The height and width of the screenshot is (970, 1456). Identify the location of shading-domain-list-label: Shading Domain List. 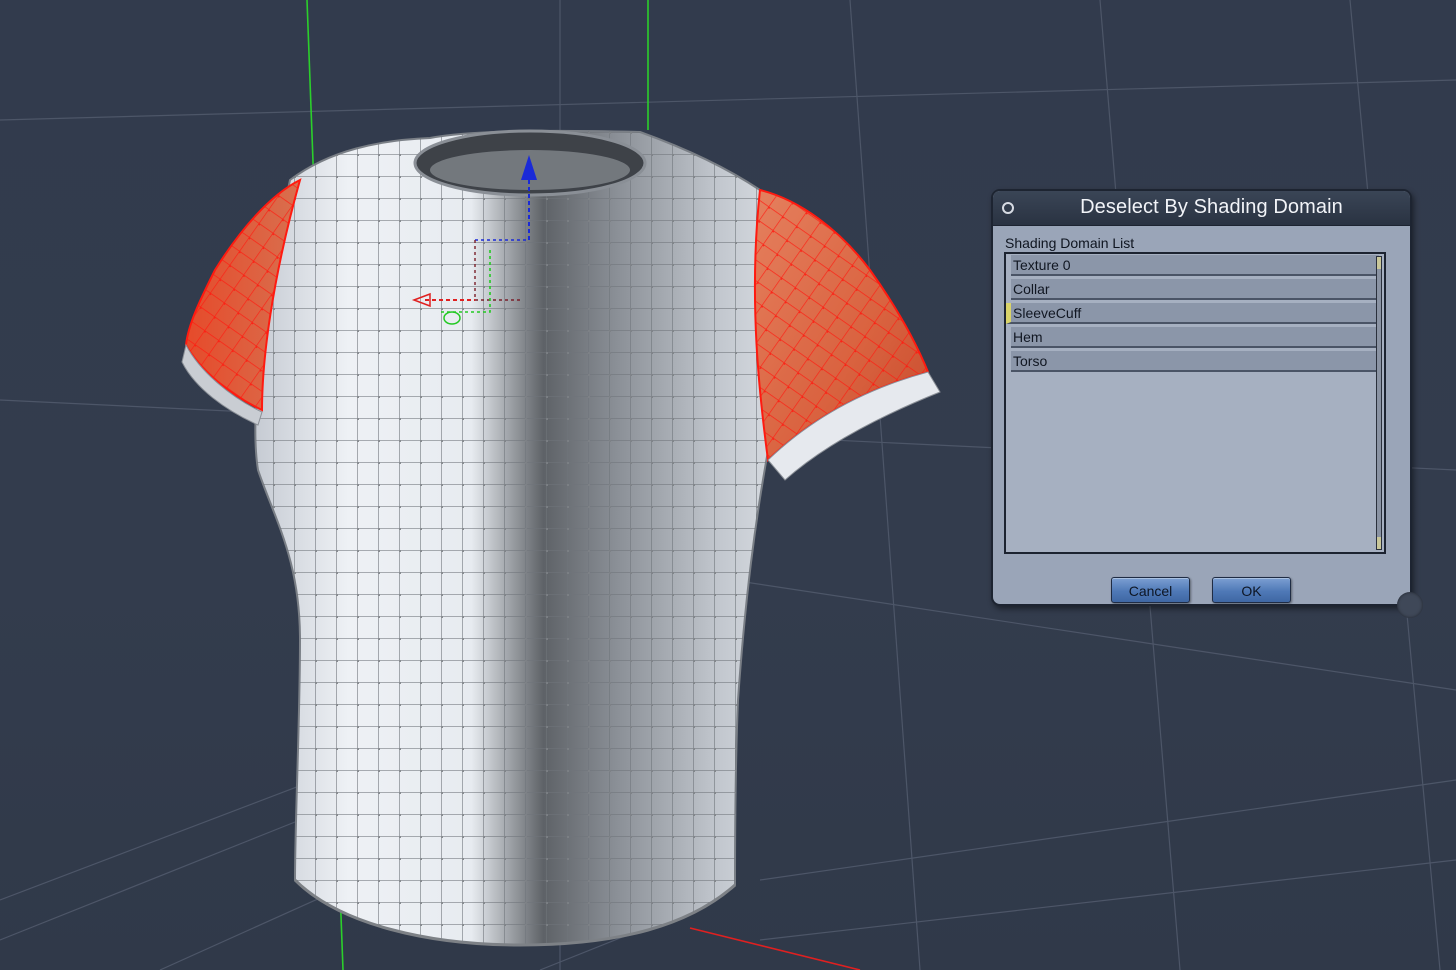
(1070, 243).